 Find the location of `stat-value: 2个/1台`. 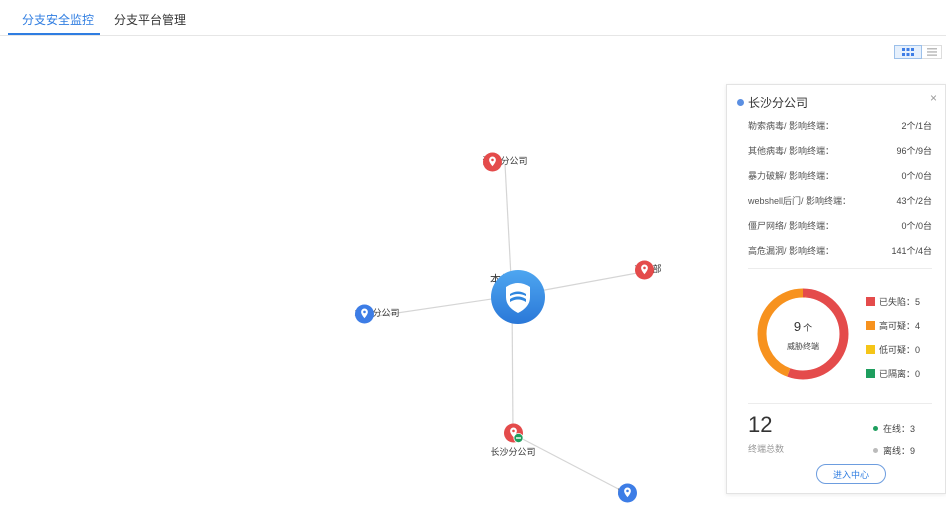

stat-value: 2个/1台 is located at coordinates (916, 126).